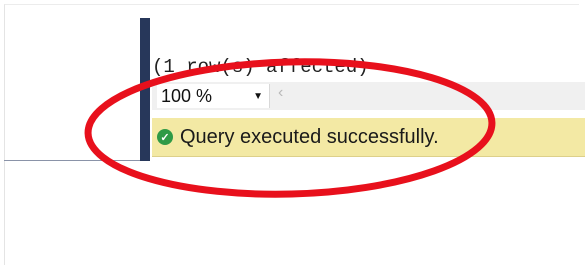  I want to click on status-bar: ✓ Query executed successfully., so click(368, 137).